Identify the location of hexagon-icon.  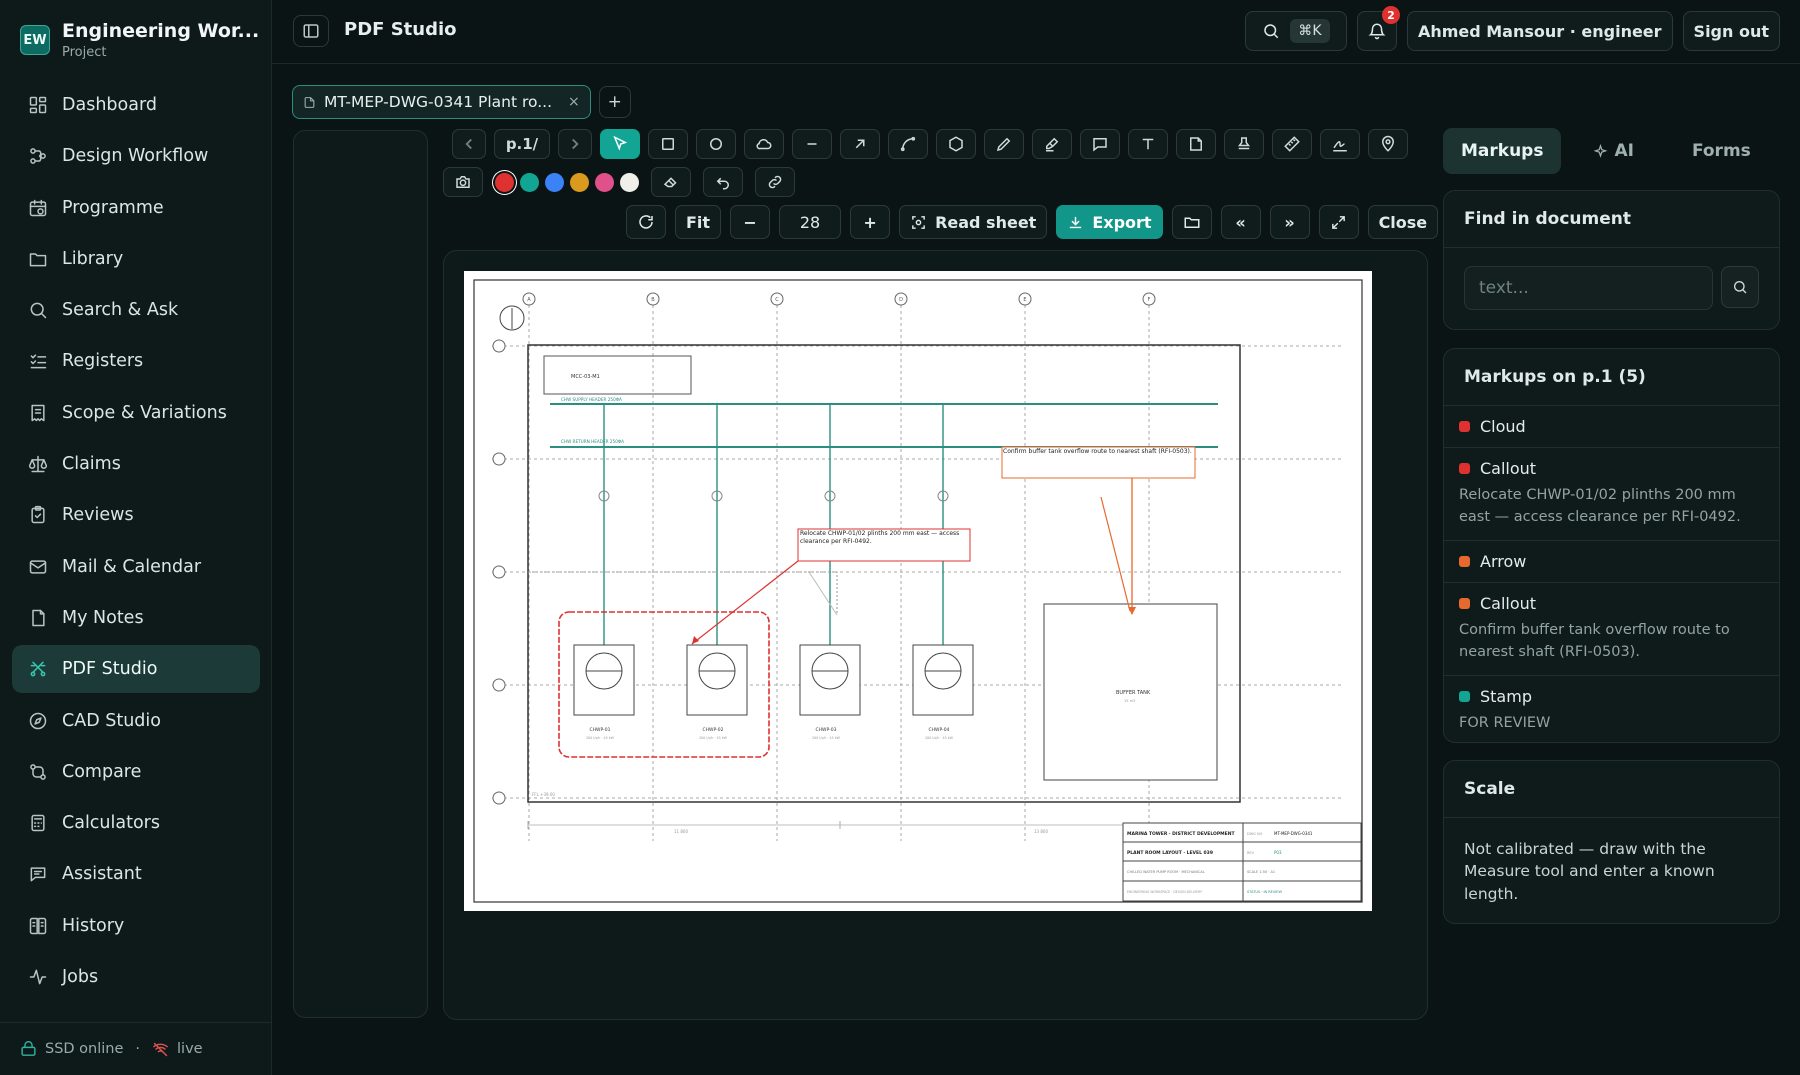
(956, 144).